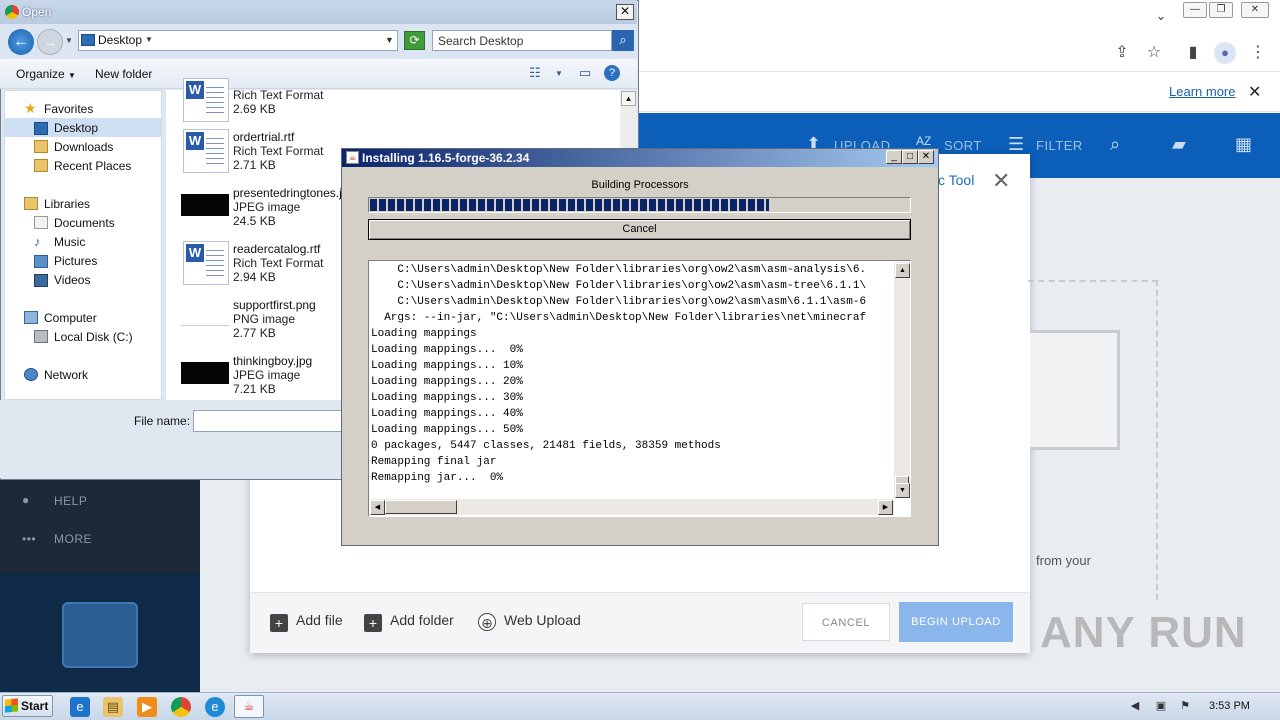  I want to click on installer-cancel-button: Cancel, so click(639, 229).